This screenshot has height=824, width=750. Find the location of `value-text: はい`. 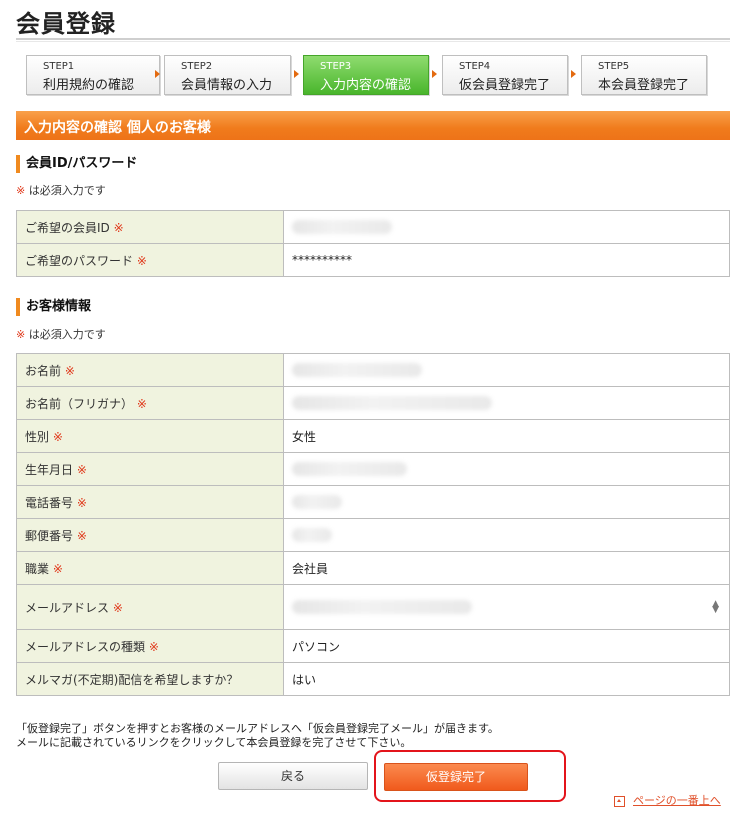

value-text: はい is located at coordinates (304, 679).